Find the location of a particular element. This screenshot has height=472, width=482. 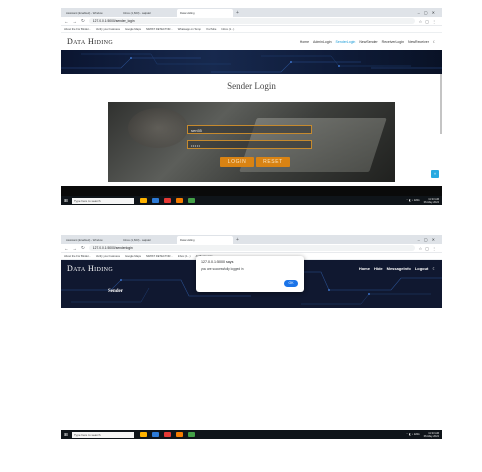

address-bar-row: ← → ↻ 127.0.0.1:5000/senderlogin ☆▢⋮ is located at coordinates (251, 248).